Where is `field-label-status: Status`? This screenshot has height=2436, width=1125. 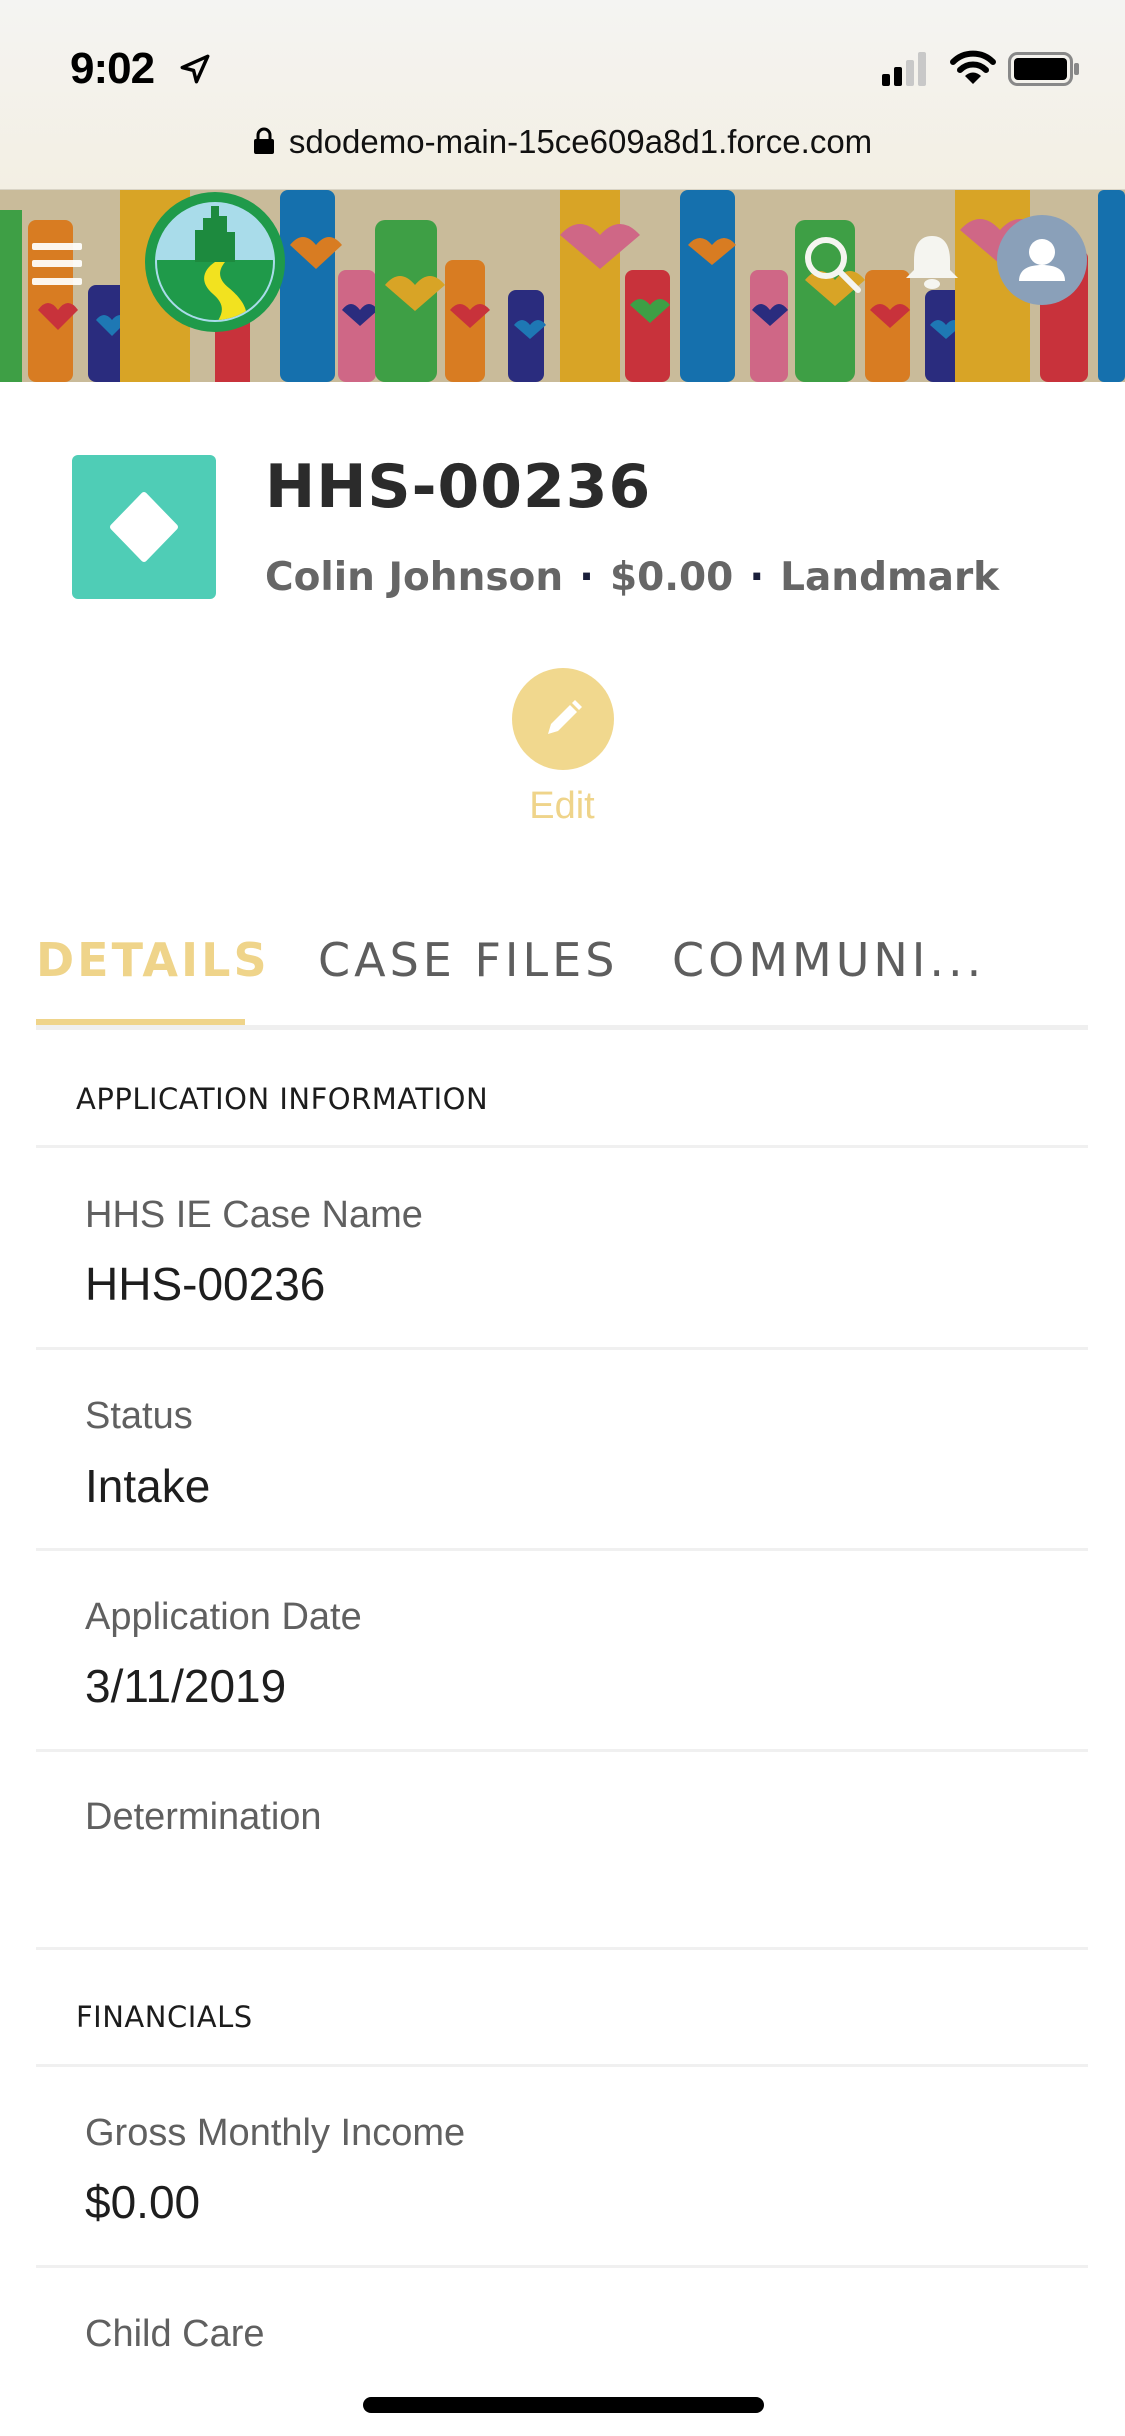 field-label-status: Status is located at coordinates (139, 1416).